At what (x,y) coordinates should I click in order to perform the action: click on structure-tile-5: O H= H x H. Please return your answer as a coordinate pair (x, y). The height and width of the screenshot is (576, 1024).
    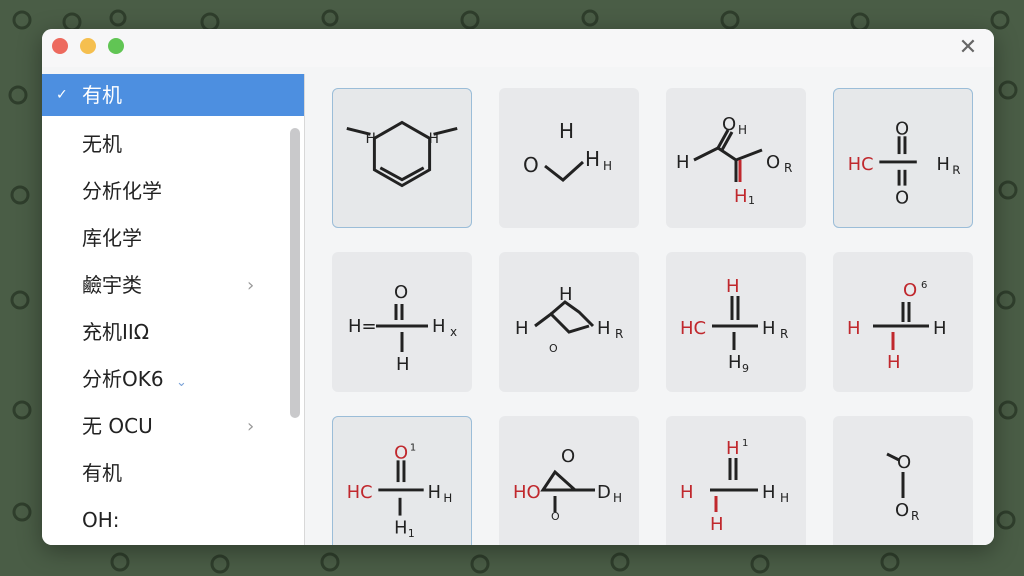
    Looking at the image, I should click on (402, 322).